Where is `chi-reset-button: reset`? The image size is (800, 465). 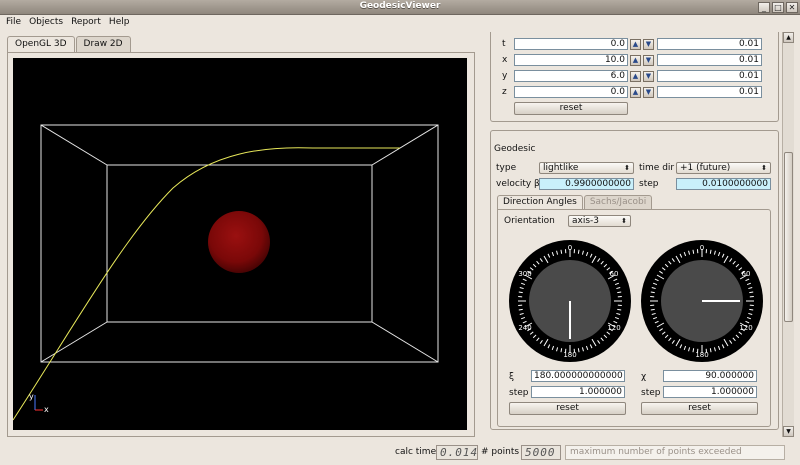 chi-reset-button: reset is located at coordinates (699, 408).